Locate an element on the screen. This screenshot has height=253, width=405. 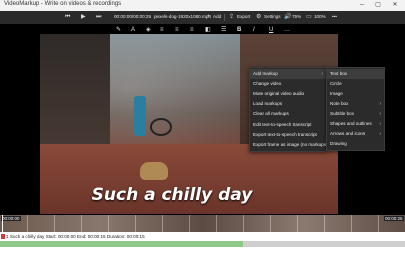
skip-forward-icon: ⏭ is located at coordinates (98, 17).